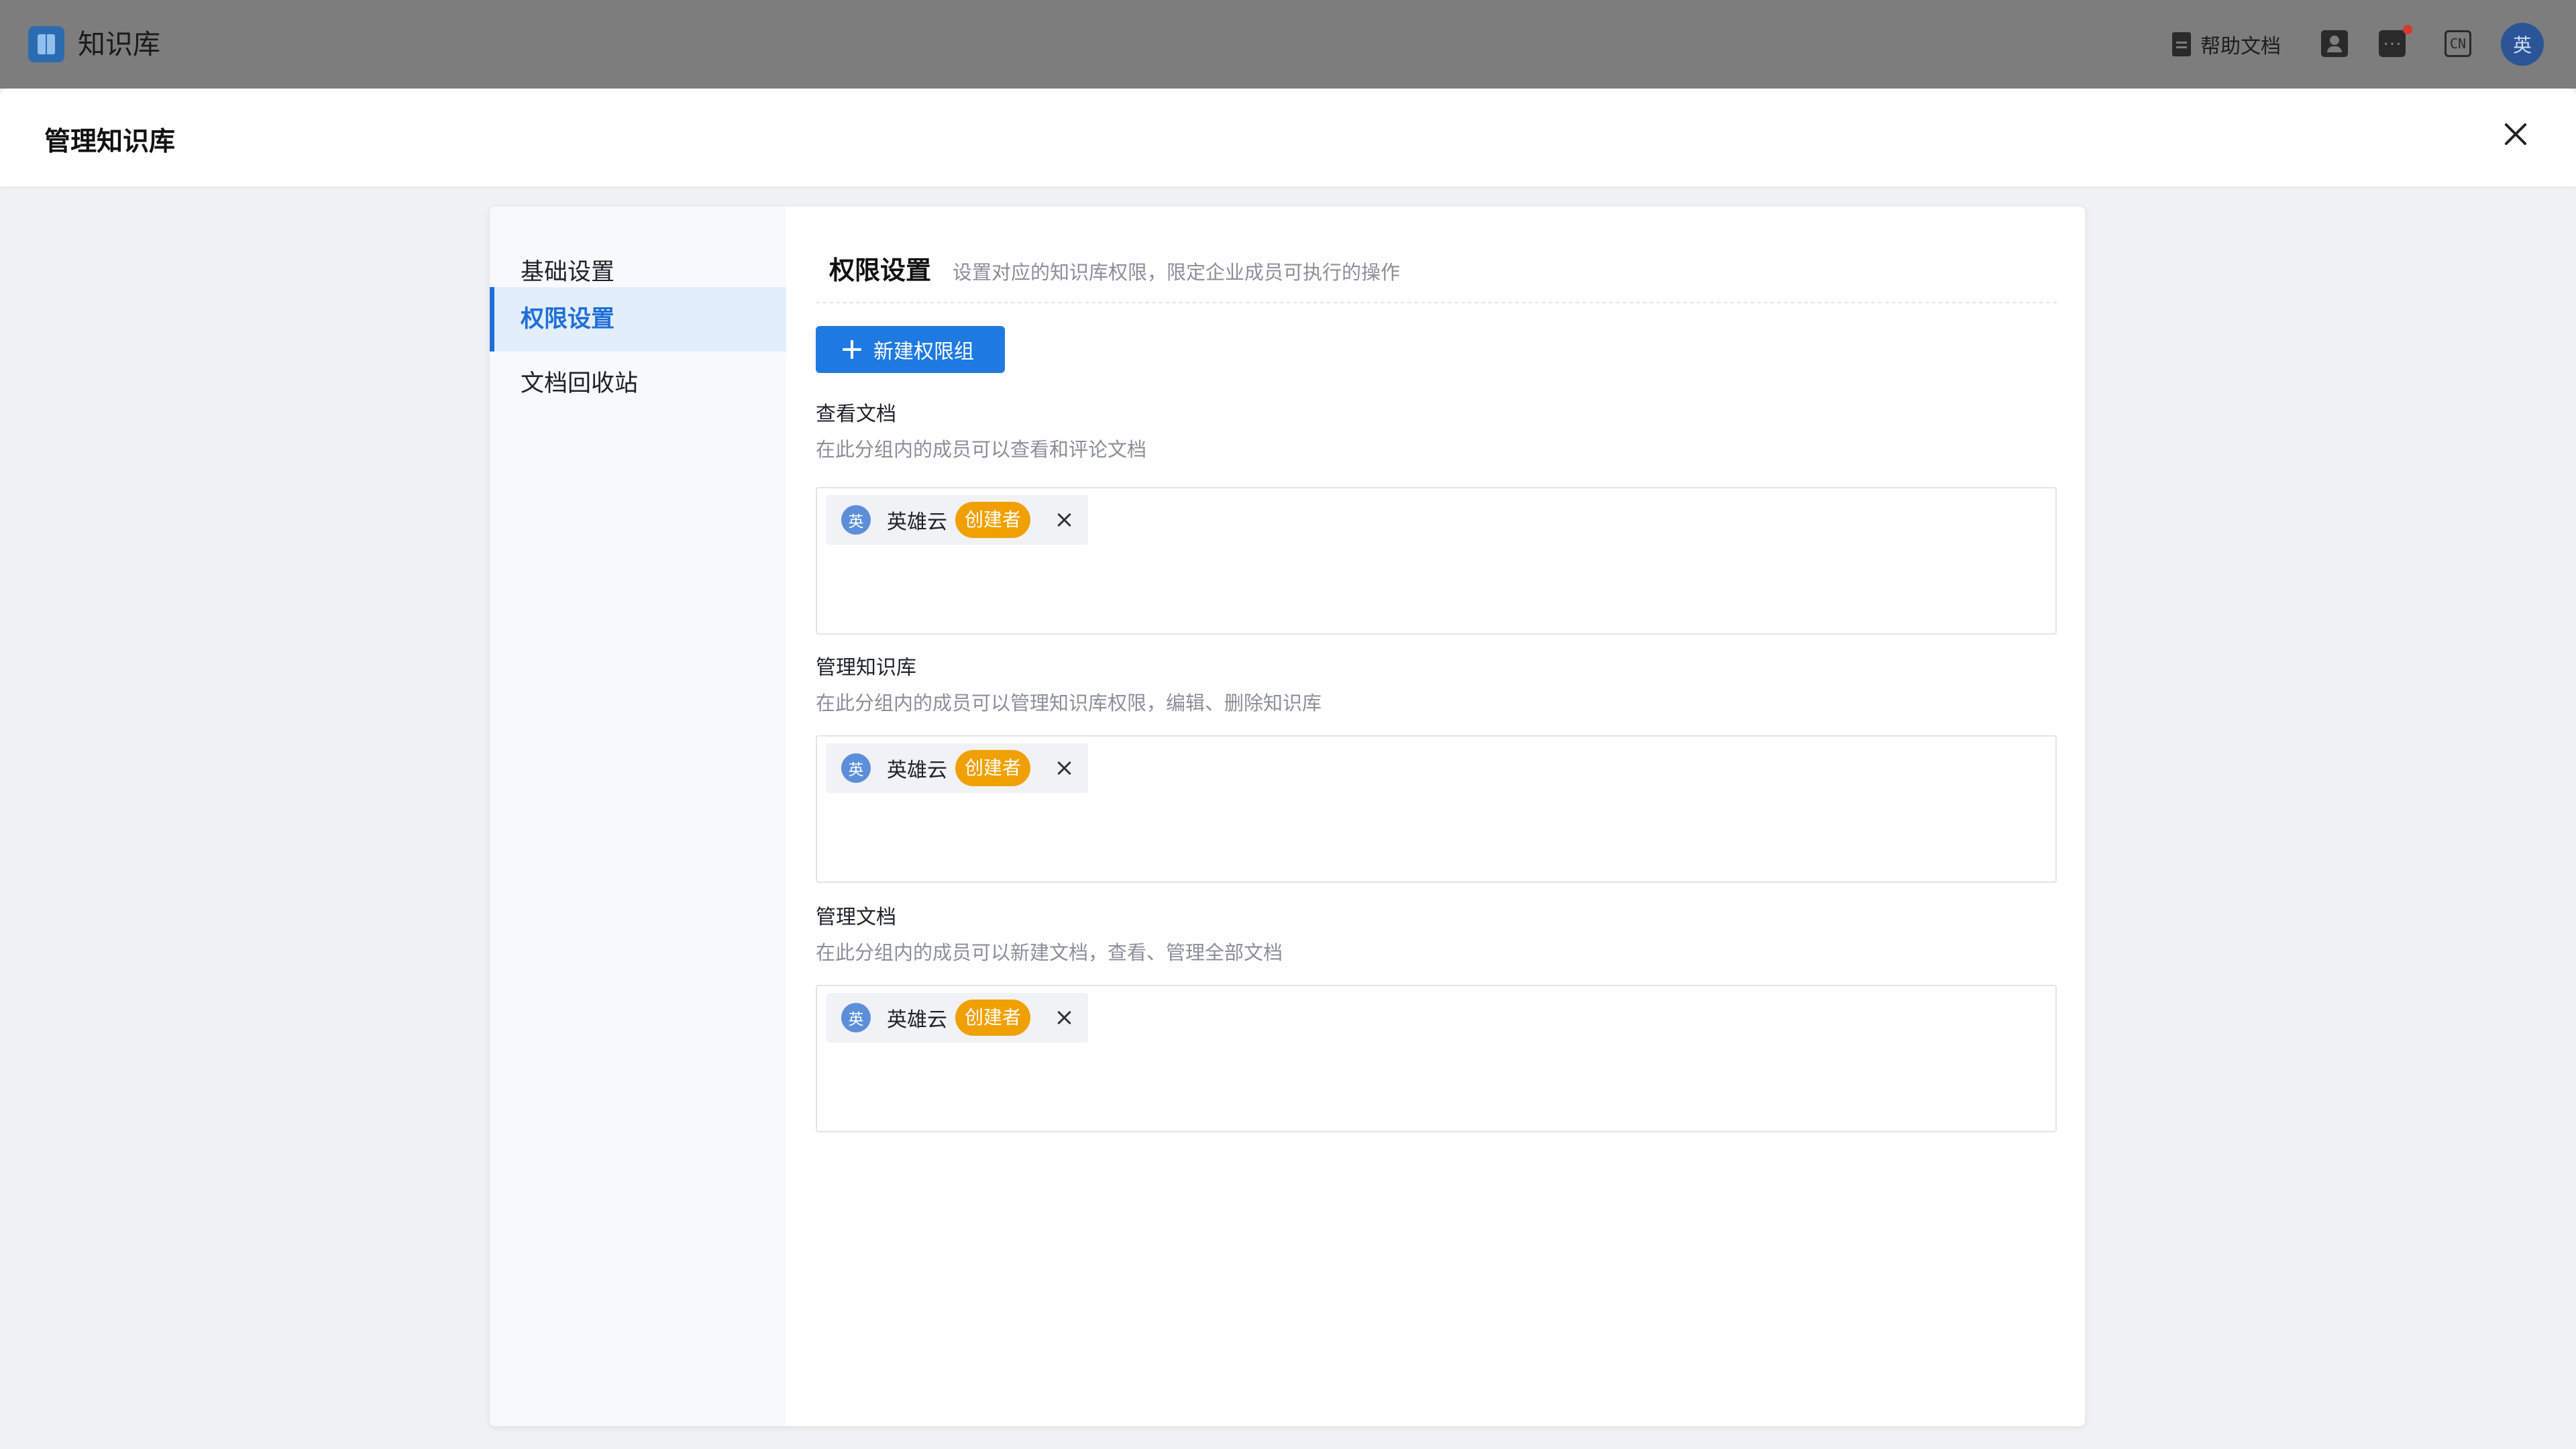  I want to click on modal-title: 管理知识库, so click(110, 142).